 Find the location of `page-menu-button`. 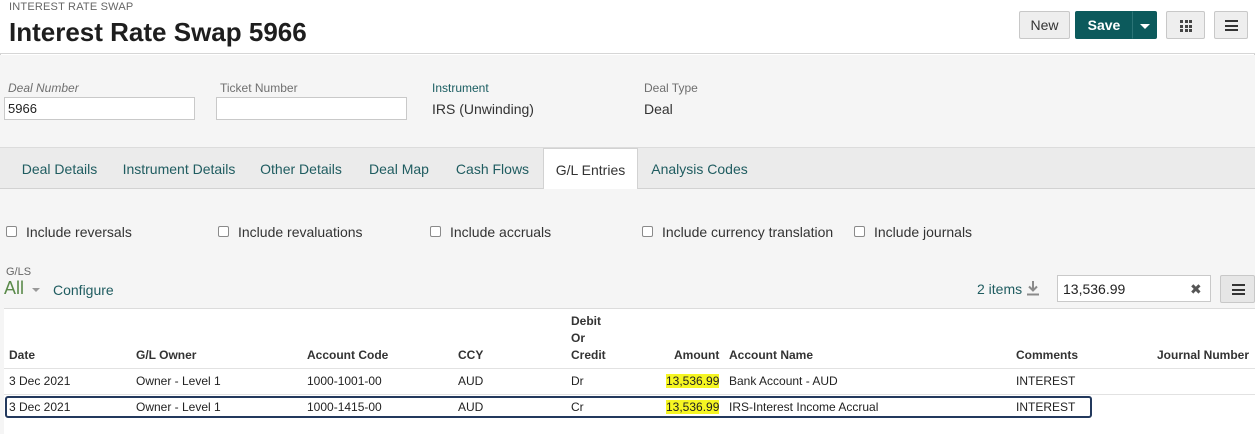

page-menu-button is located at coordinates (1231, 25).